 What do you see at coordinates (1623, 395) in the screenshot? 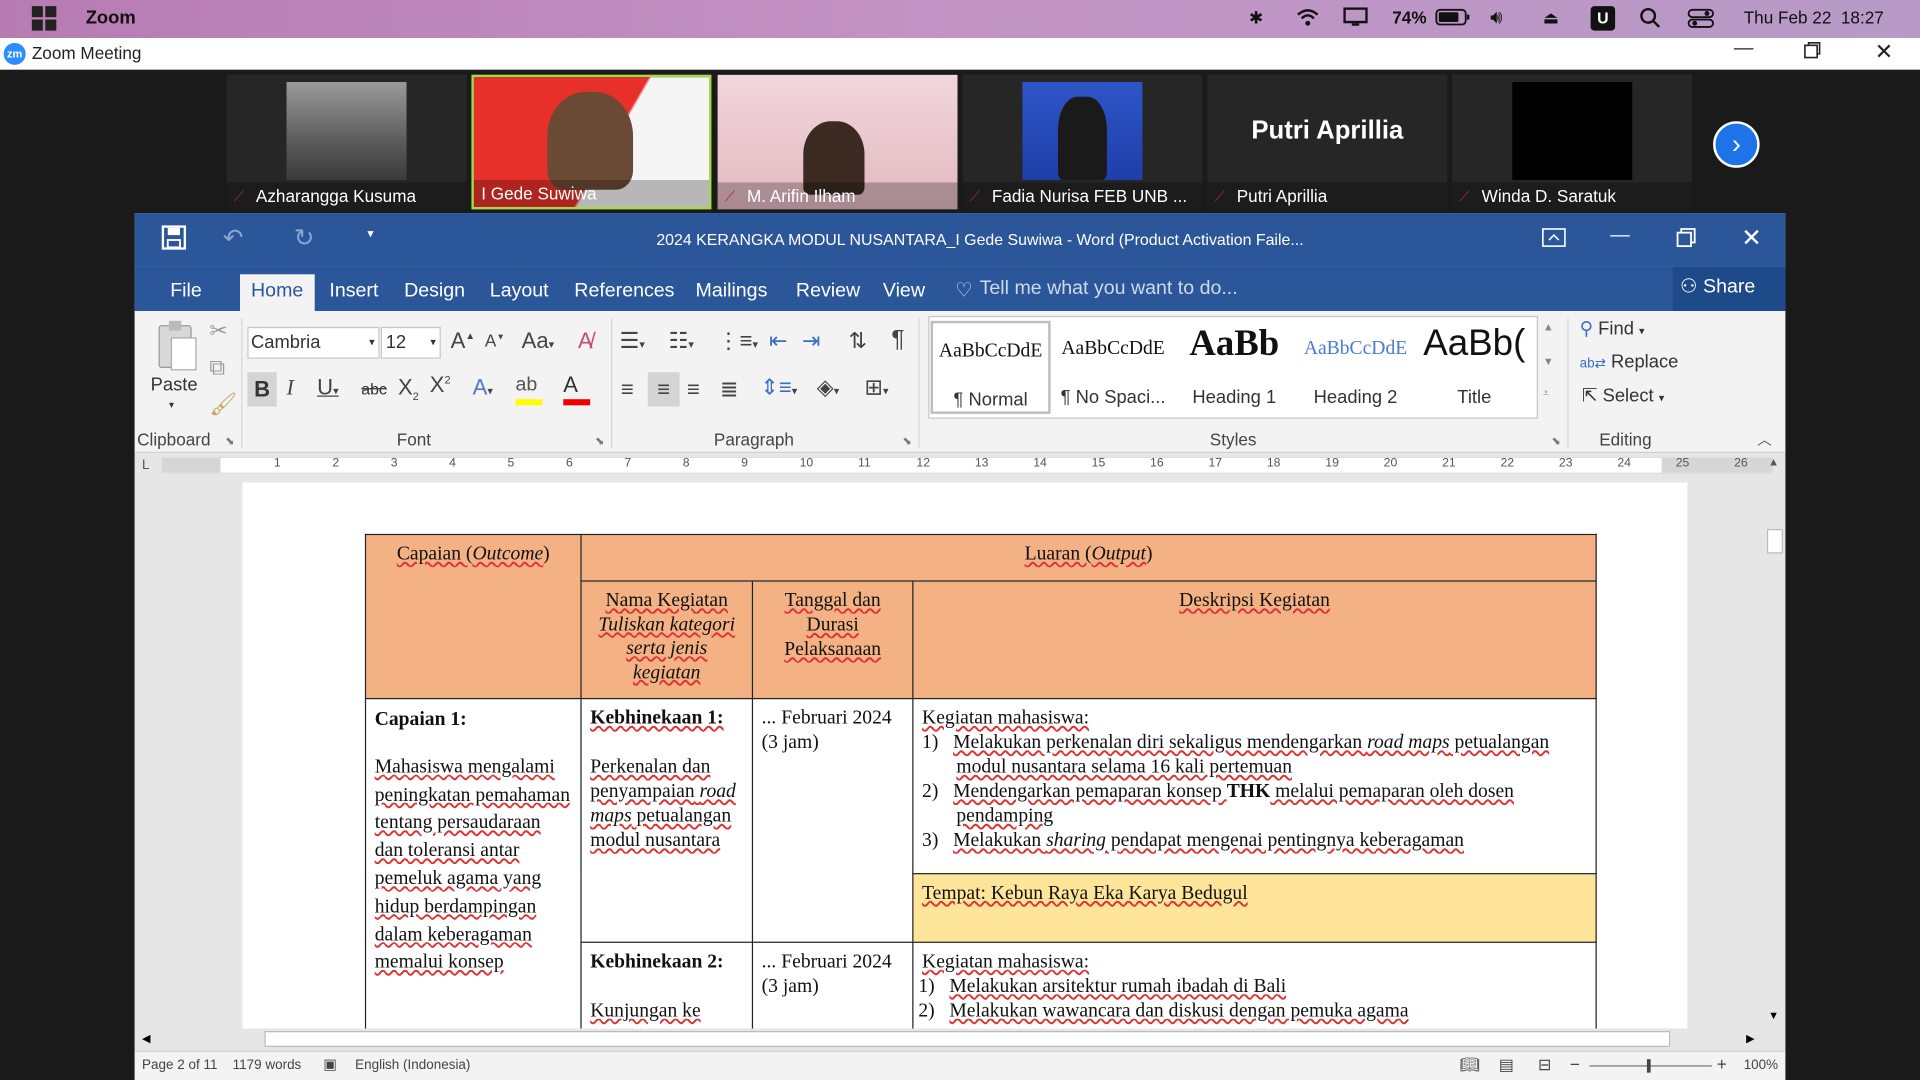
I see `select-button: ⇱ Select ▾` at bounding box center [1623, 395].